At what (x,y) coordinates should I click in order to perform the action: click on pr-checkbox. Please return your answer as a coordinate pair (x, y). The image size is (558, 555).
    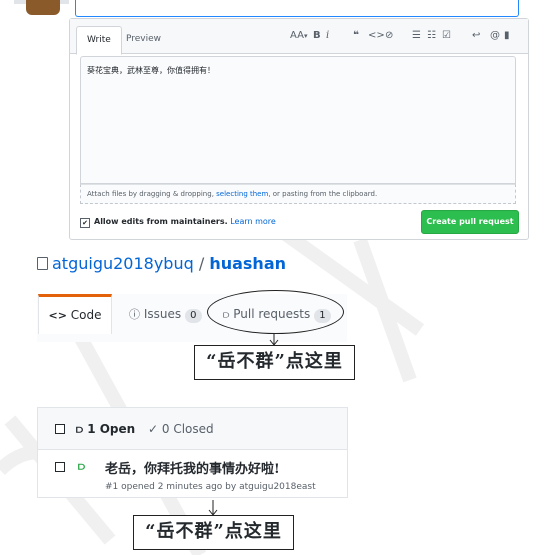
    Looking at the image, I should click on (60, 467).